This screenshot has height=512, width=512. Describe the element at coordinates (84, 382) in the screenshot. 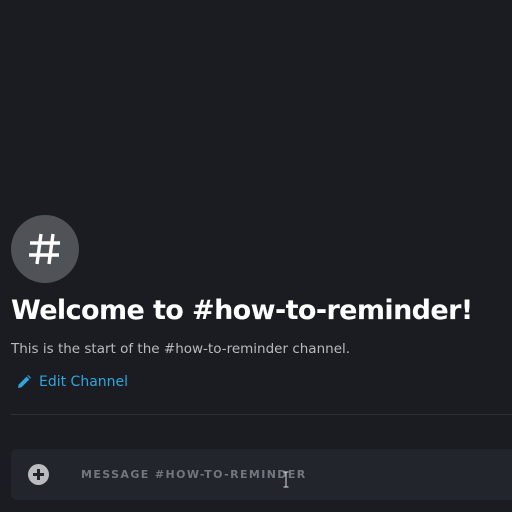

I see `edit-channel-label: Edit Channel` at that location.